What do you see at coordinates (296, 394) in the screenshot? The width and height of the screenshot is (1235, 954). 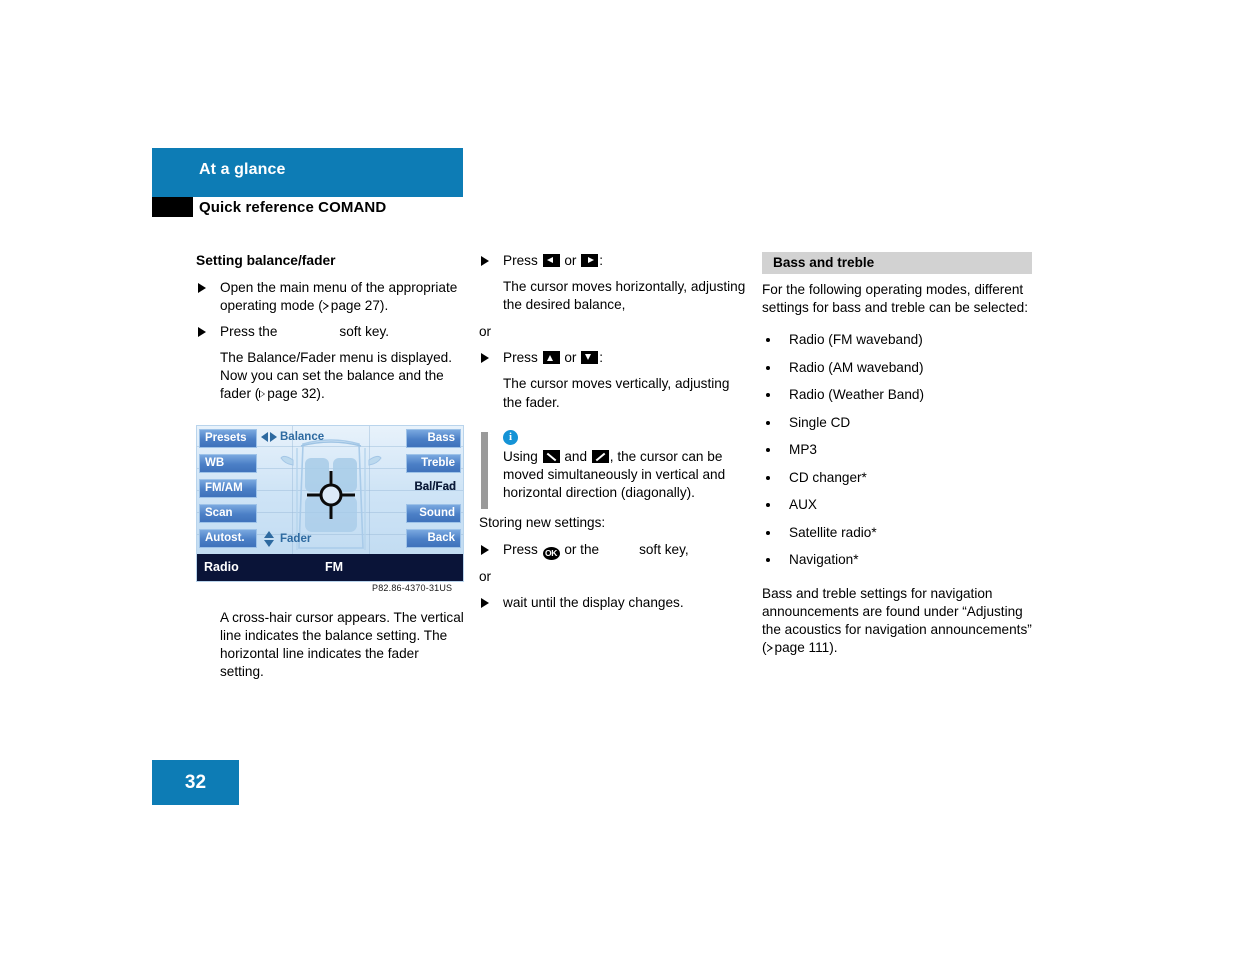 I see `page-ref: page 32).` at bounding box center [296, 394].